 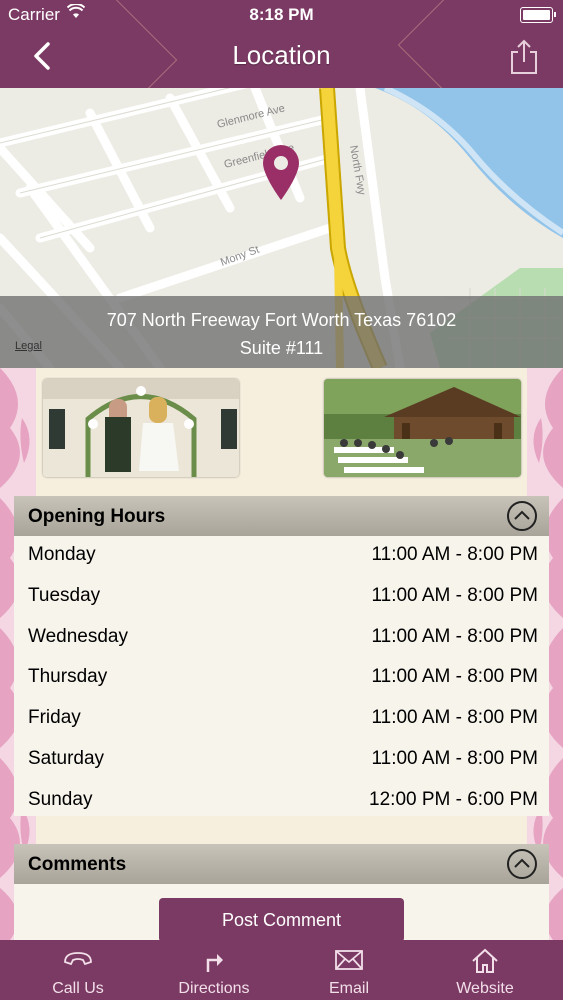 What do you see at coordinates (538, 15) in the screenshot?
I see `battery-icon` at bounding box center [538, 15].